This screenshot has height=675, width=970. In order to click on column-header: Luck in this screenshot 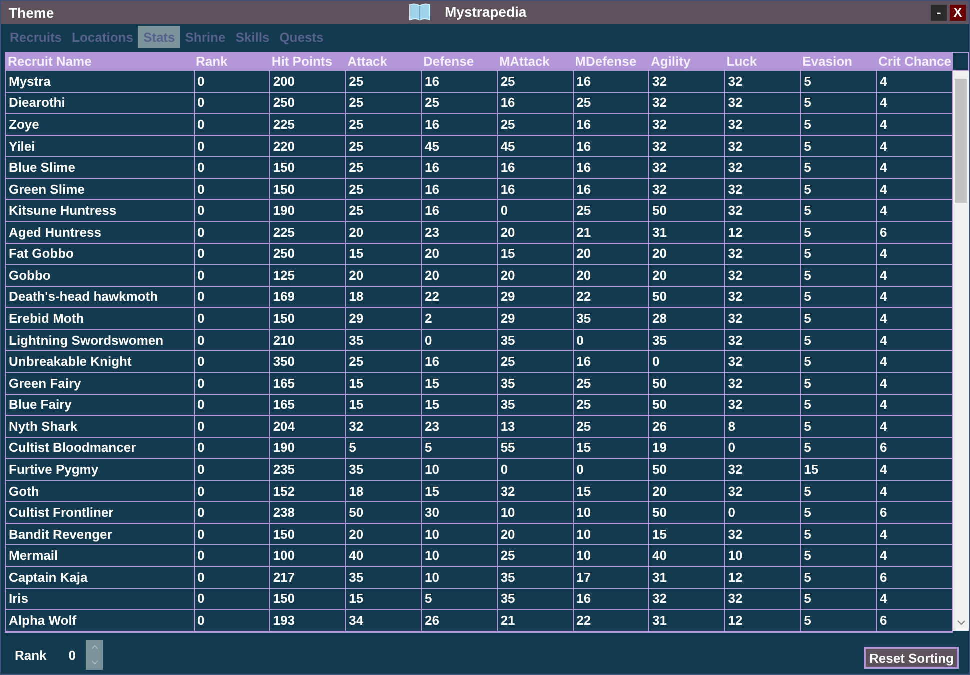, I will do `click(762, 62)`.